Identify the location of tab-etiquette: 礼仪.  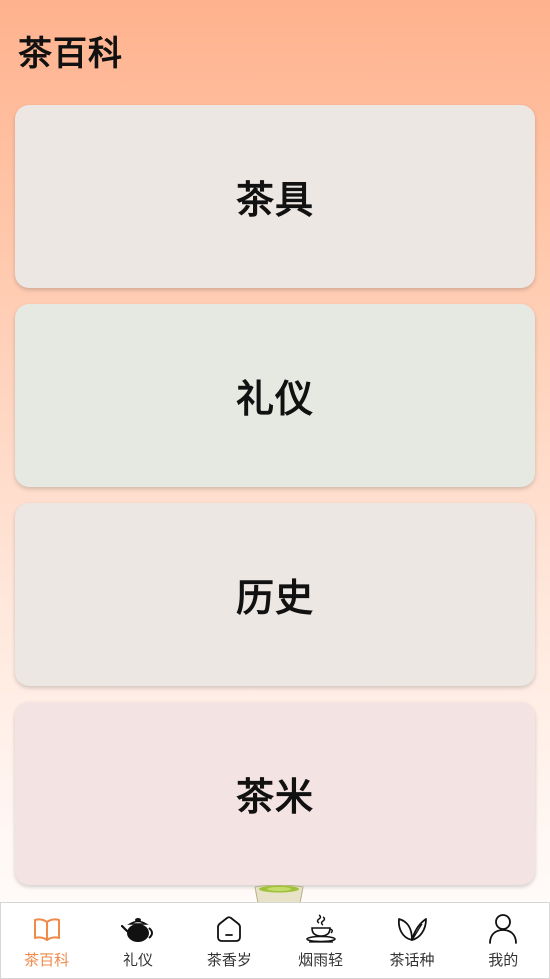
(137, 940).